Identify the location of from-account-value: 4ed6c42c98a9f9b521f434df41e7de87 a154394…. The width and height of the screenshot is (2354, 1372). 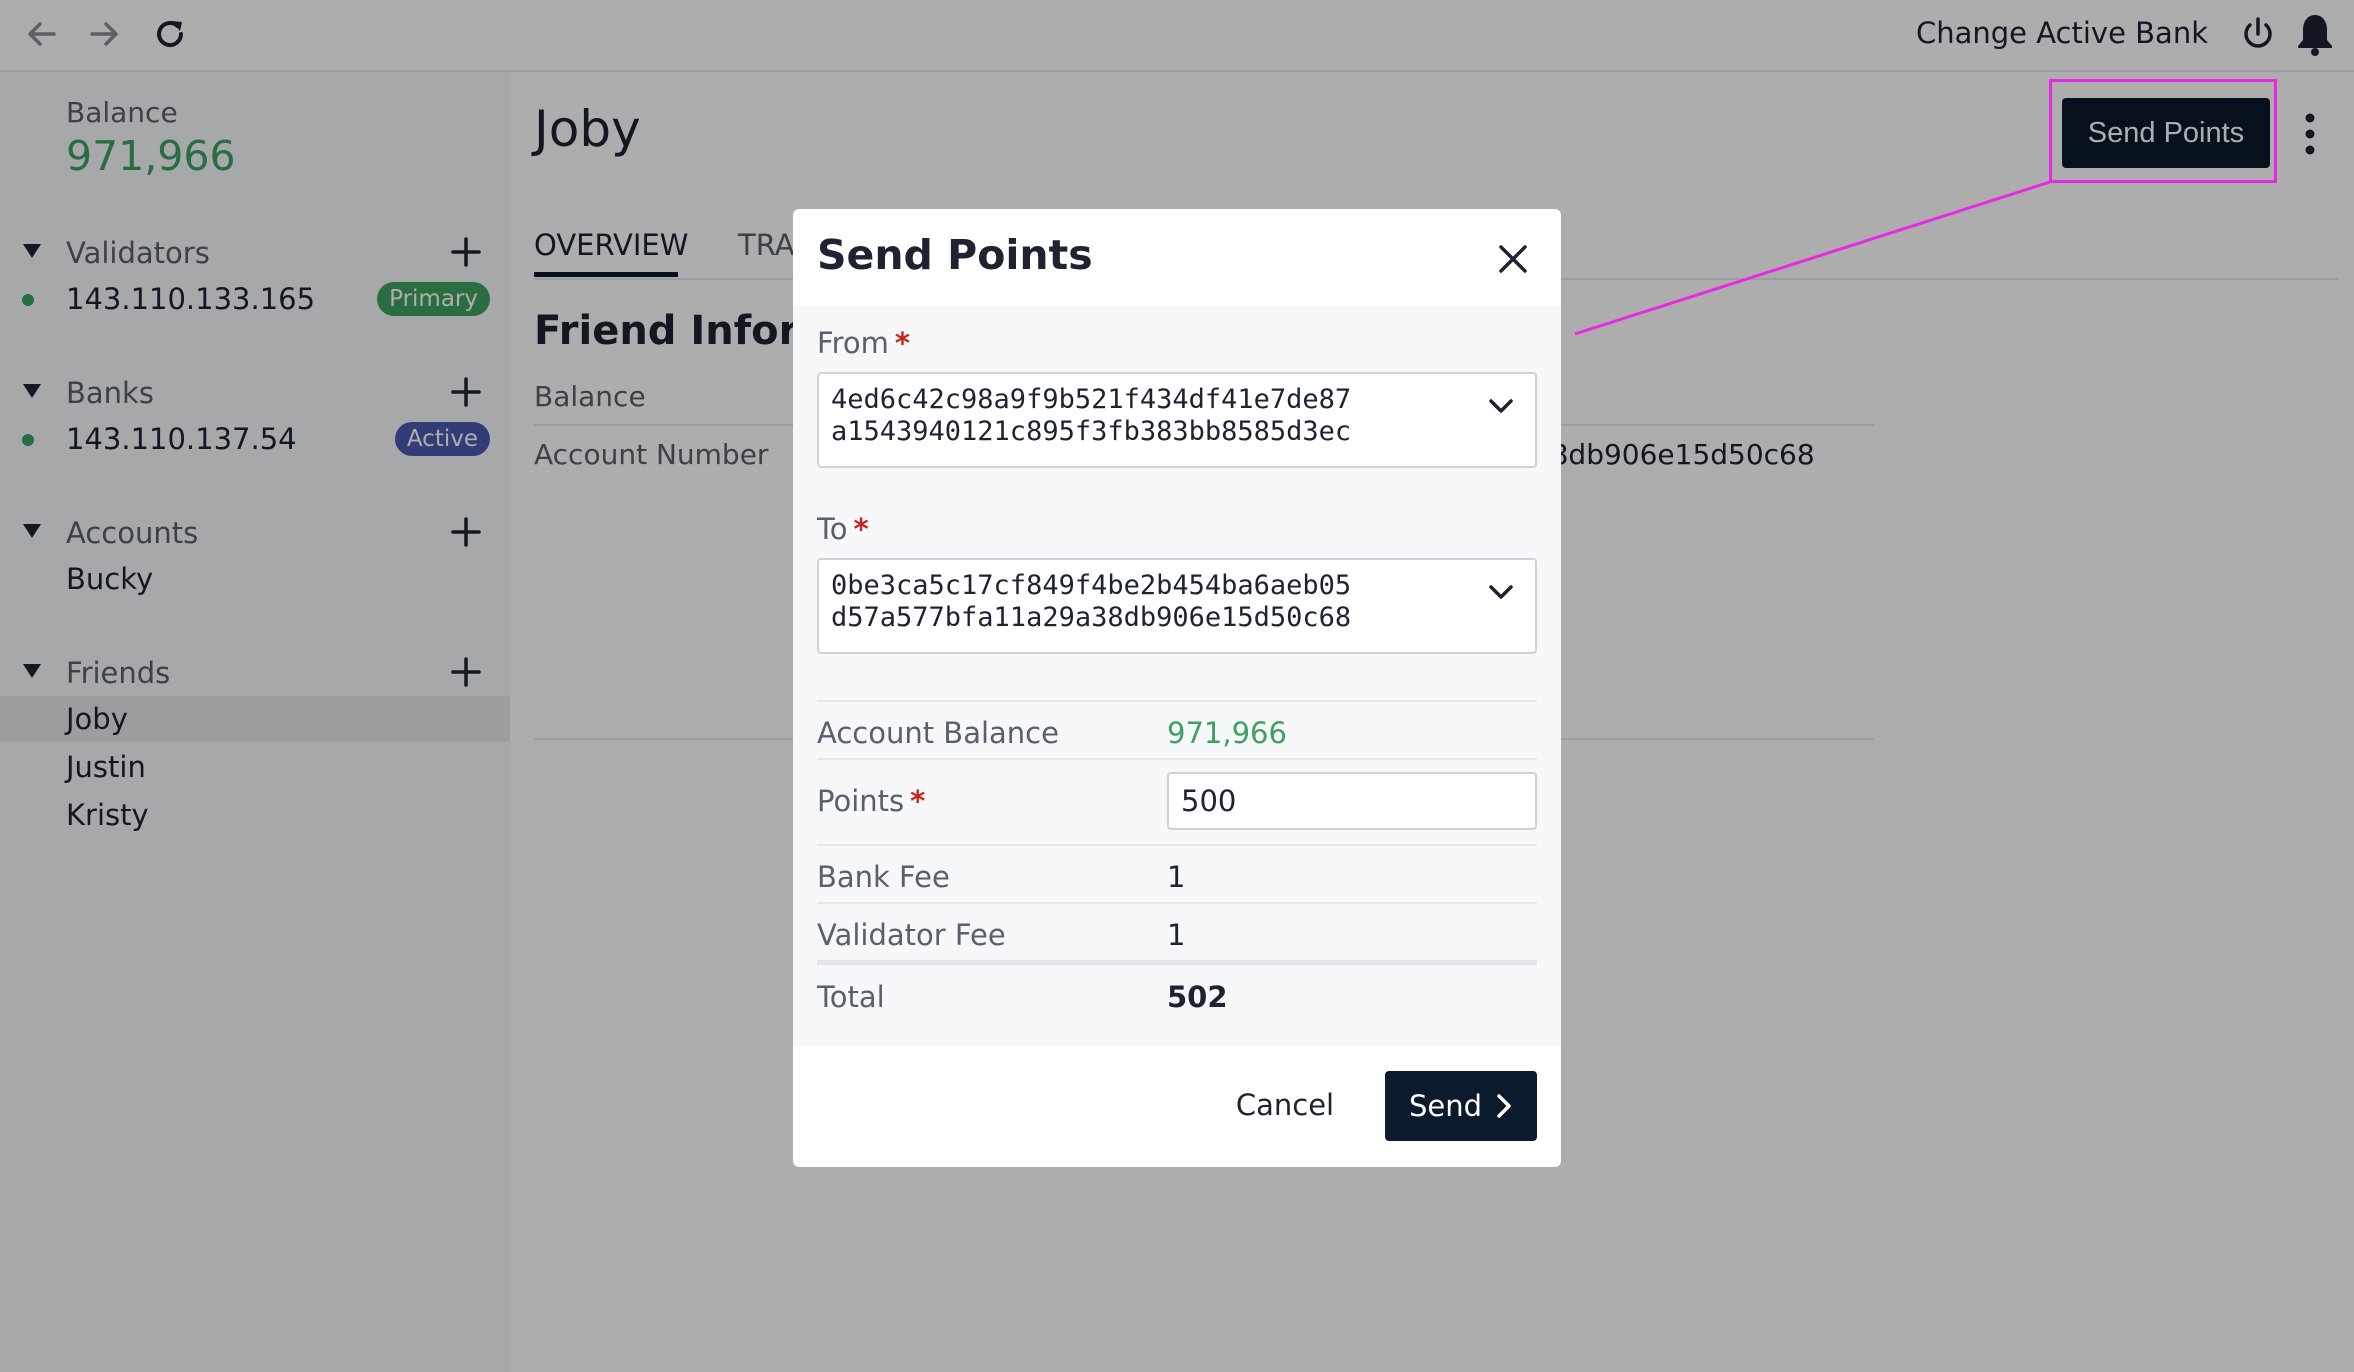
(1091, 416).